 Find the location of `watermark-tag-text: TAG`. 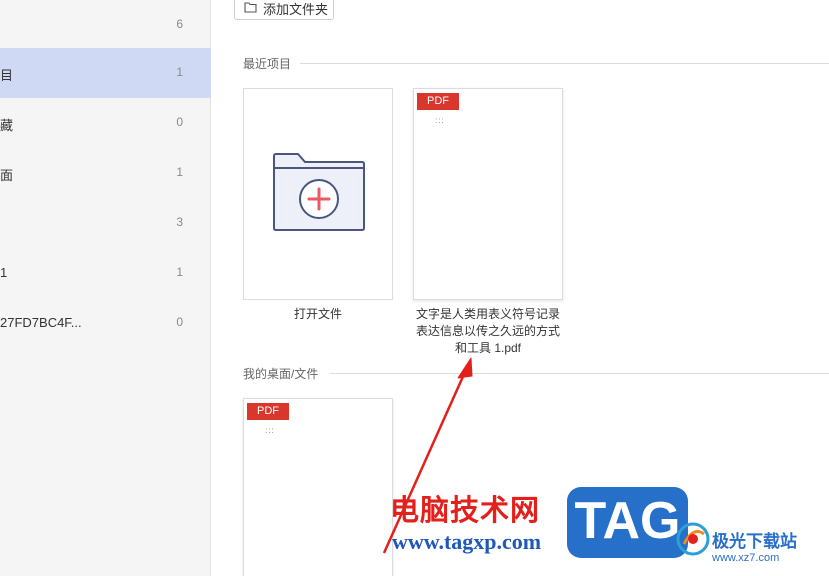

watermark-tag-text: TAG is located at coordinates (627, 521).